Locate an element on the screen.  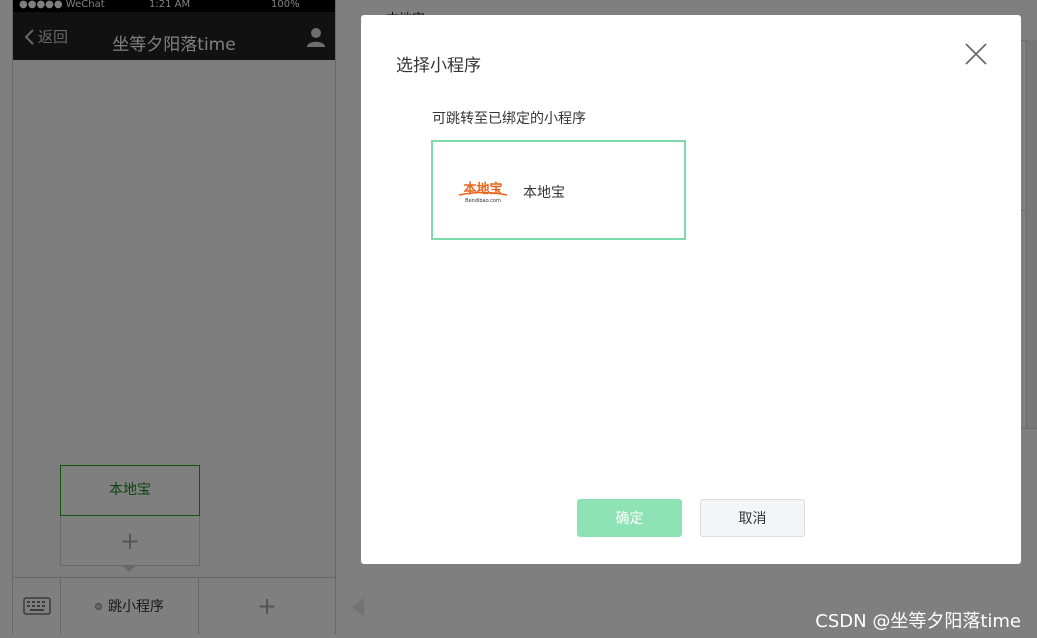
confirm-button: 确定 is located at coordinates (629, 518).